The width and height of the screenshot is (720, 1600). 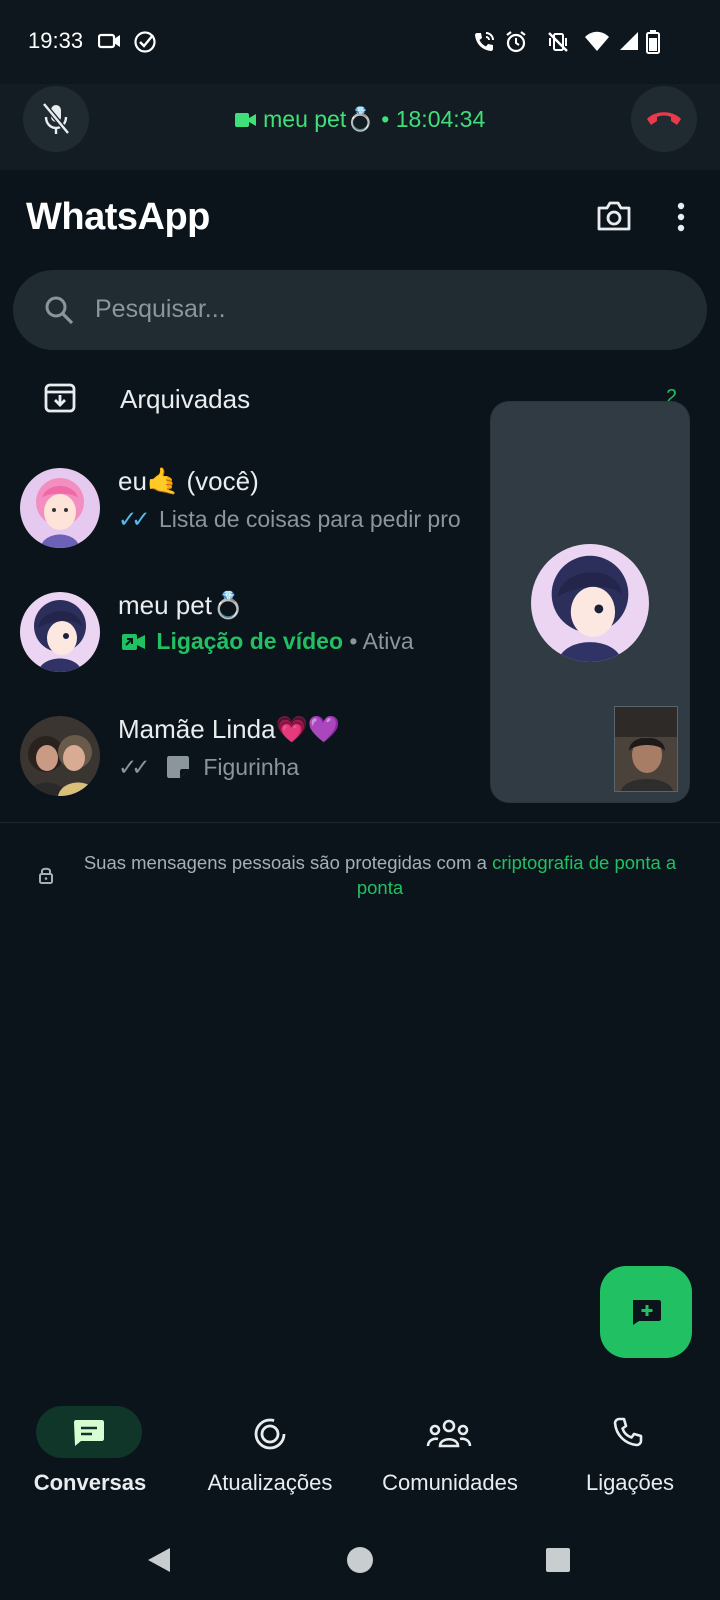 What do you see at coordinates (630, 1483) in the screenshot?
I see `nav-label-ligacoes: Ligações` at bounding box center [630, 1483].